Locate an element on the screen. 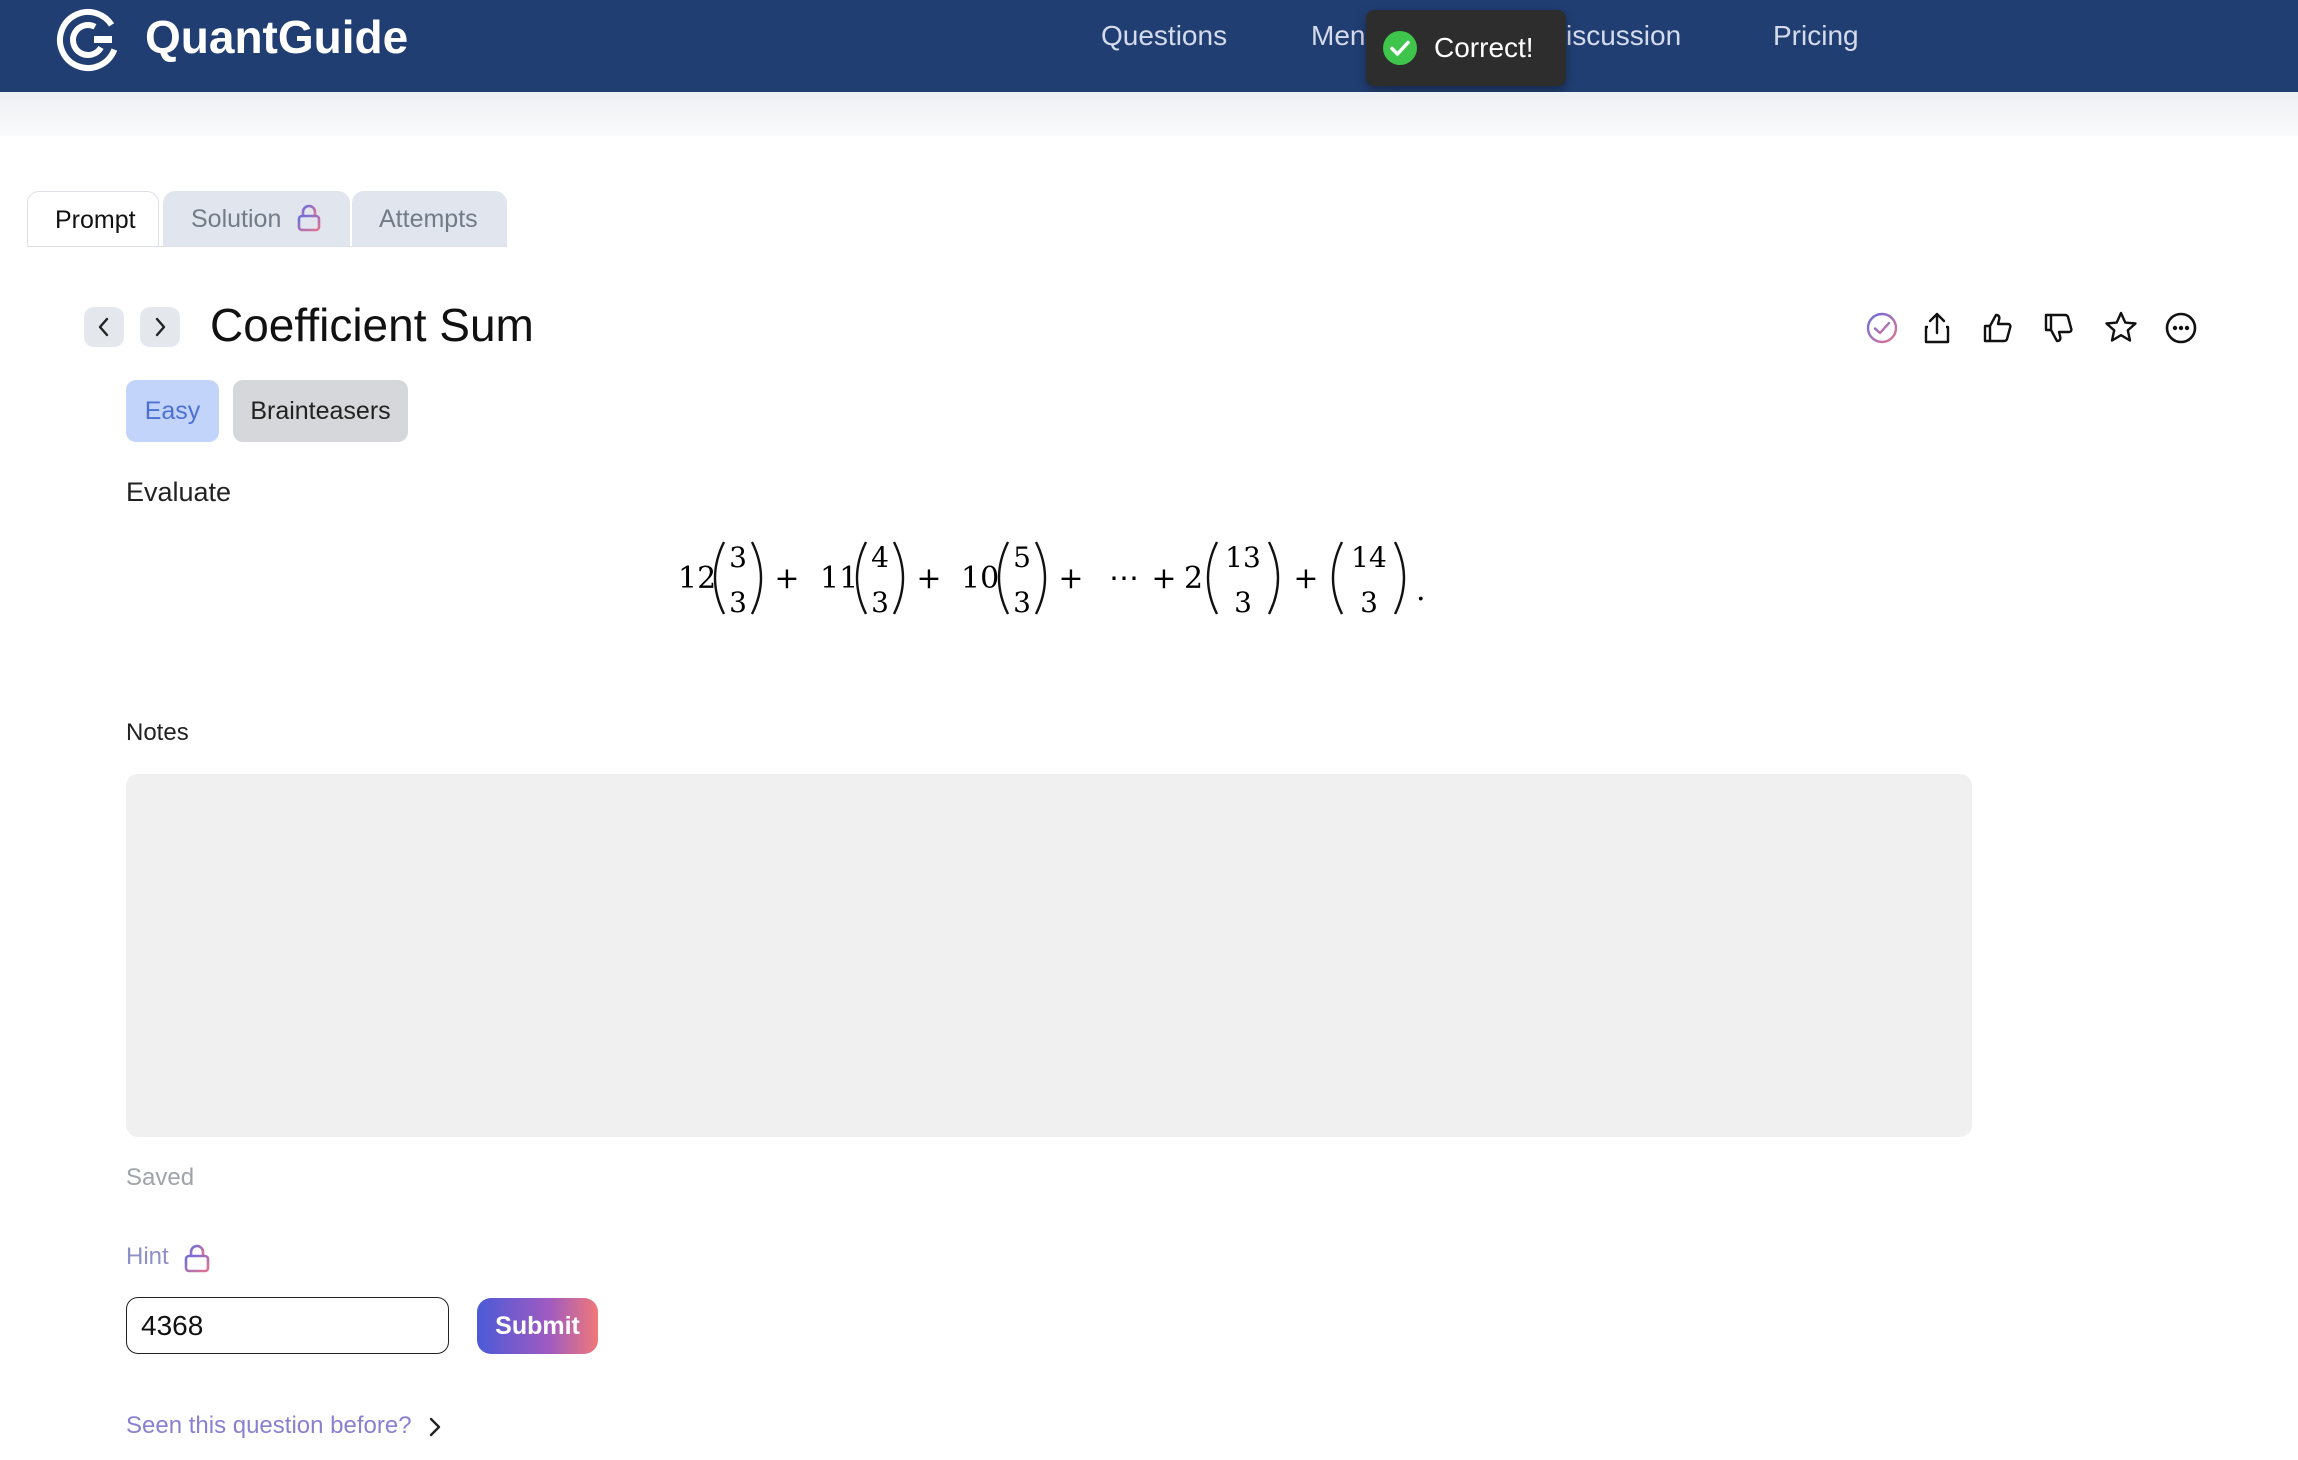 This screenshot has height=1460, width=2298. formula-binom-top: 3 is located at coordinates (738, 557).